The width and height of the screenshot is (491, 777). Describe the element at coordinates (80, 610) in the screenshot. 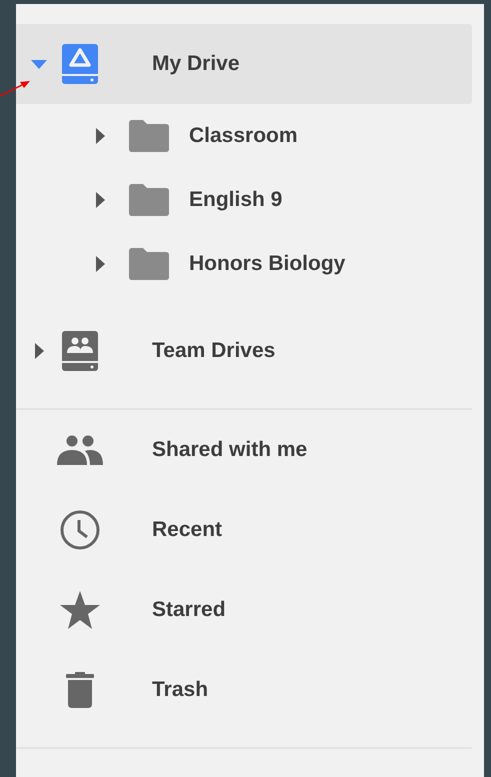

I see `star-icon` at that location.